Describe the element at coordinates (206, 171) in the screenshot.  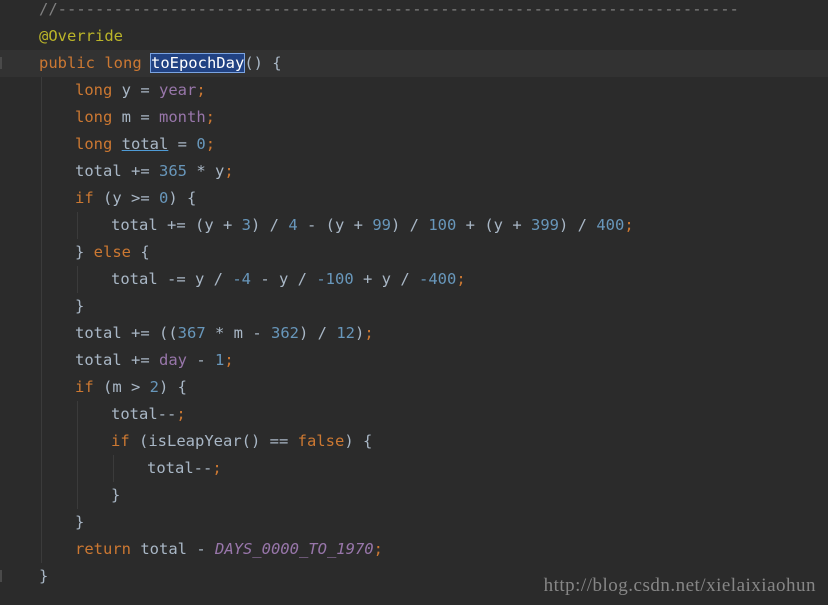
I see `code-token: * y` at that location.